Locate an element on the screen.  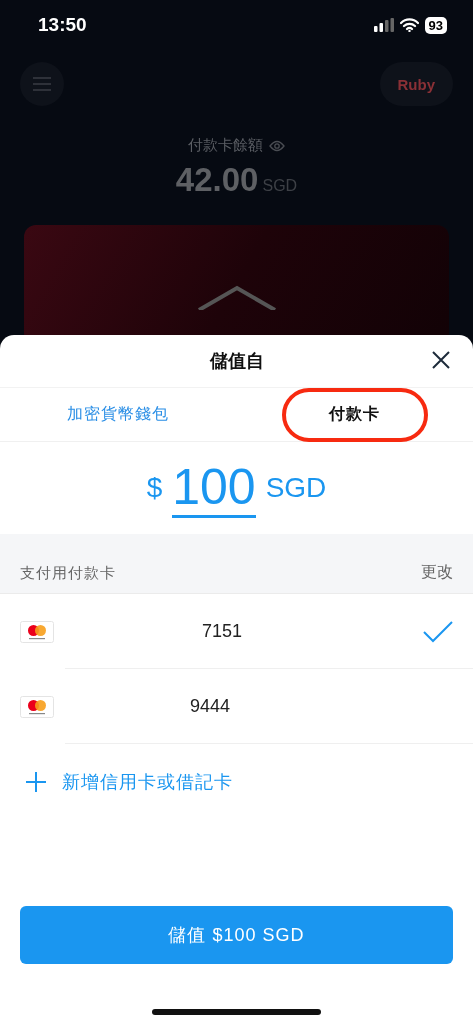
sheet-title: 儲值自 is located at coordinates (236, 361).